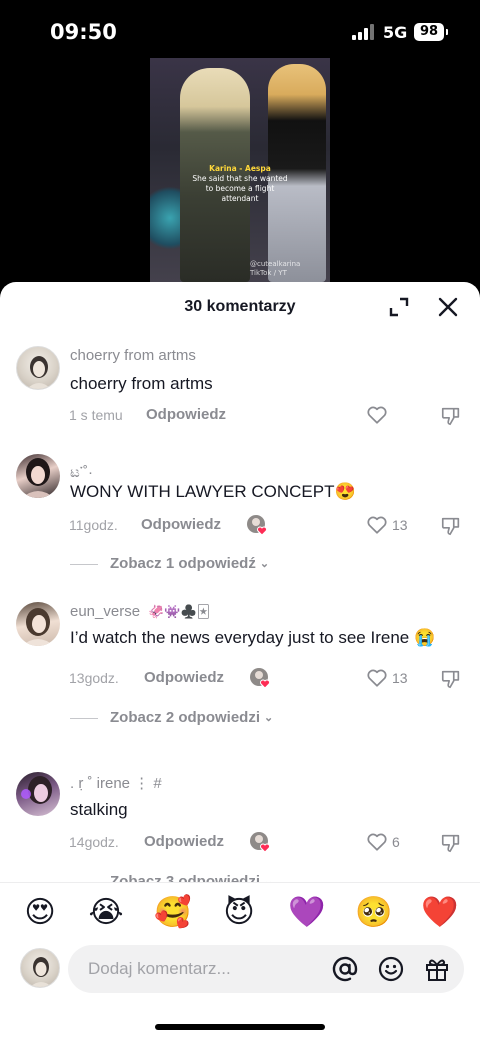 This screenshot has height=1040, width=480. I want to click on emoji-crying: 😭, so click(106, 913).